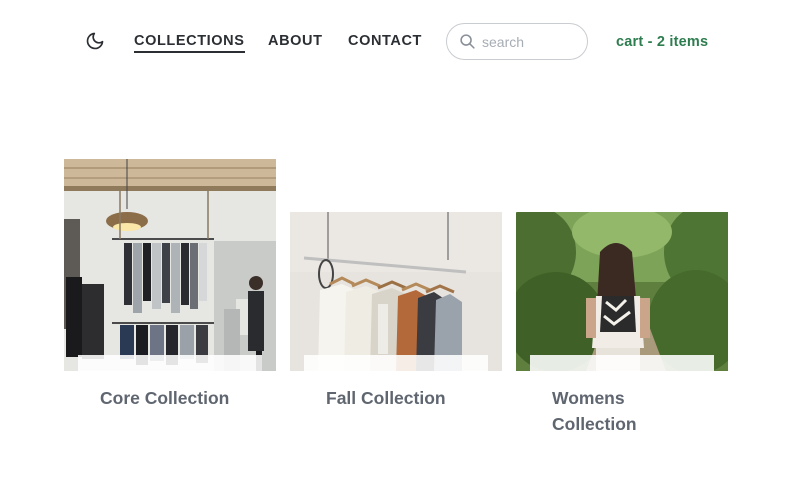 The width and height of the screenshot is (800, 478). I want to click on nav-link-collections: COLLECTIONS, so click(189, 43).